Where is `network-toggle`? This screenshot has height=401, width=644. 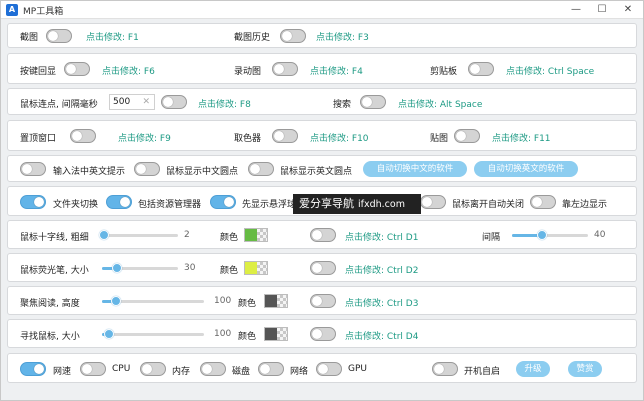
network-toggle is located at coordinates (271, 369).